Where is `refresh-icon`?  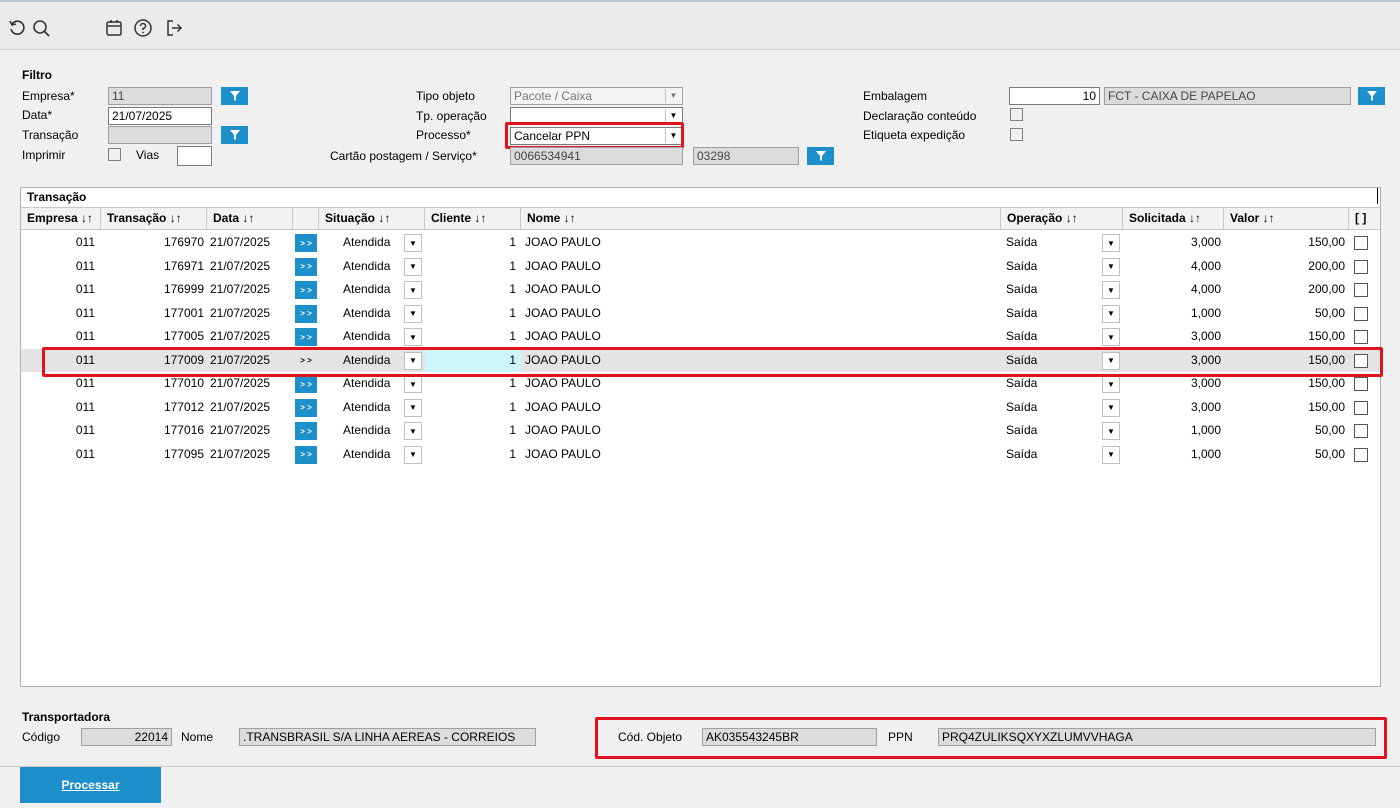 refresh-icon is located at coordinates (17, 28).